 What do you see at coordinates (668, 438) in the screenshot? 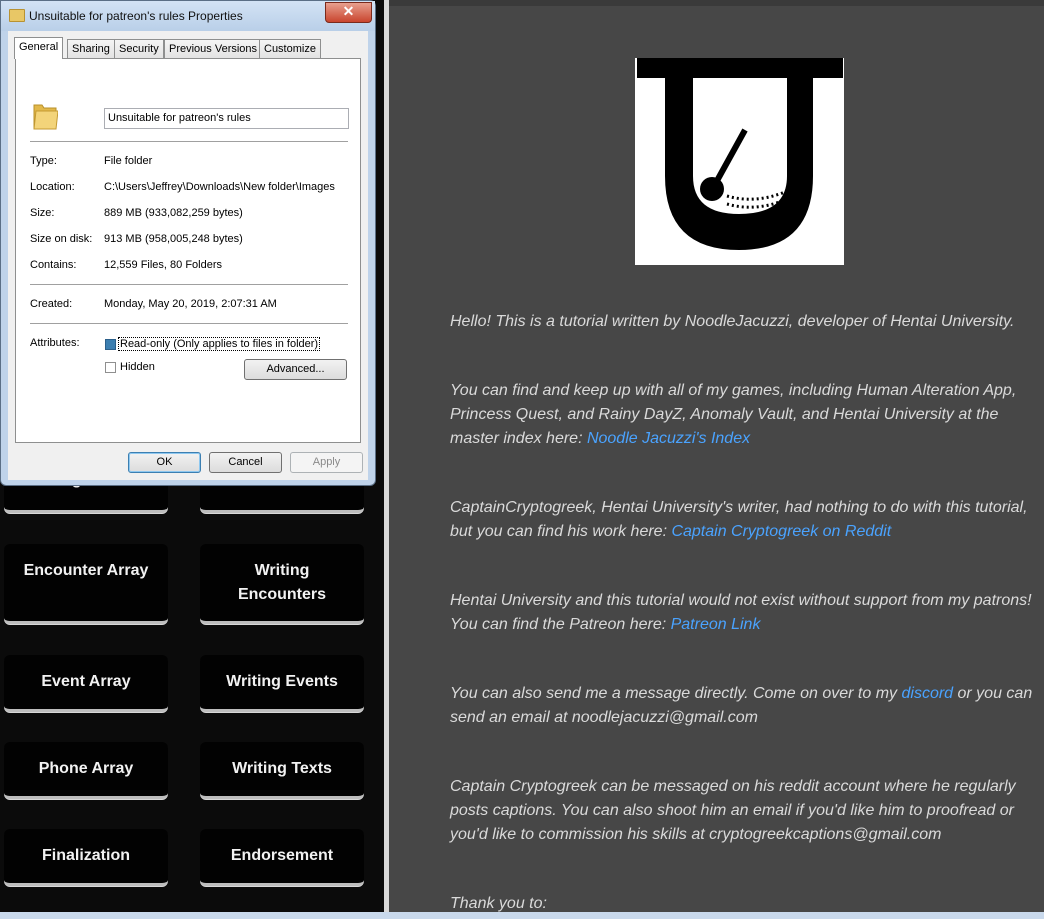
I see `noodle-index-link: Noodle Jacuzzi's Index` at bounding box center [668, 438].